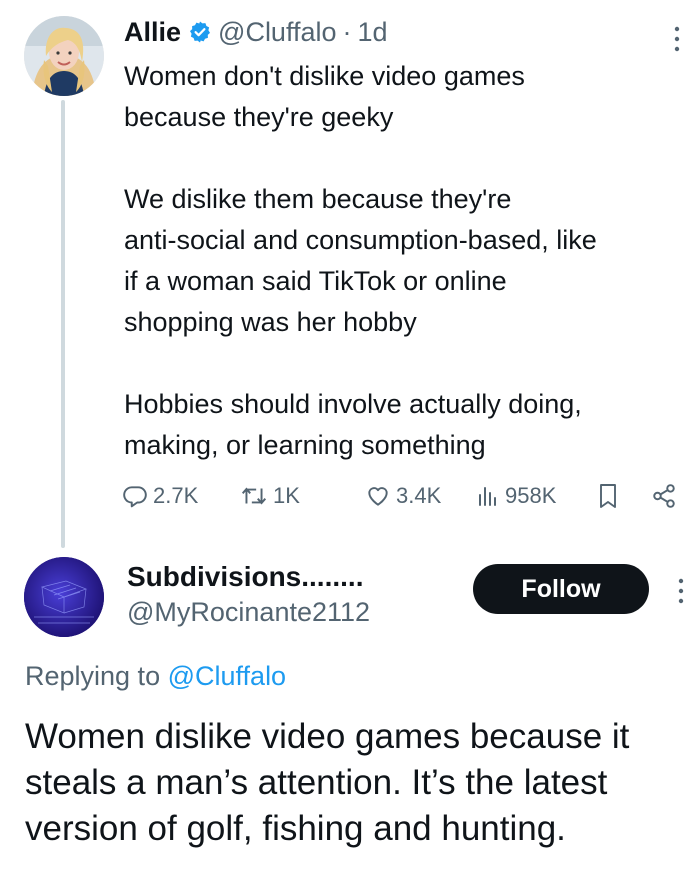 The image size is (694, 885). Describe the element at coordinates (360, 240) in the screenshot. I see `tweet-line: anti-social and consumption-based, like` at that location.